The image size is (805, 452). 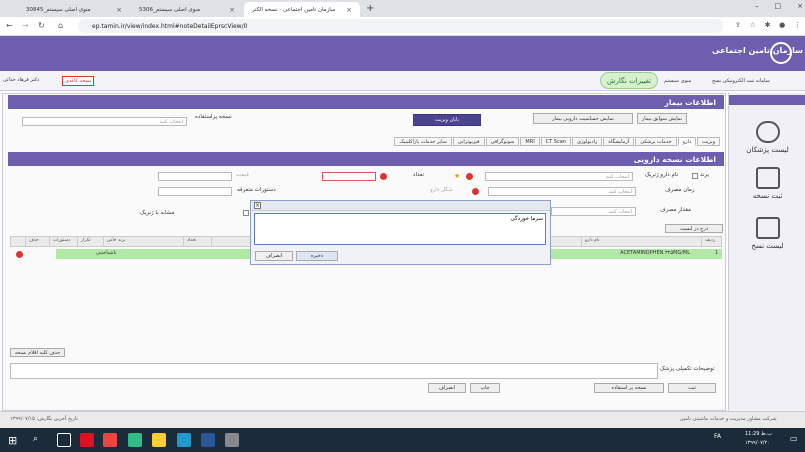 What do you see at coordinates (58, 9) in the screenshot?
I see `tab-title: منوی اصلی سیستم_30845` at bounding box center [58, 9].